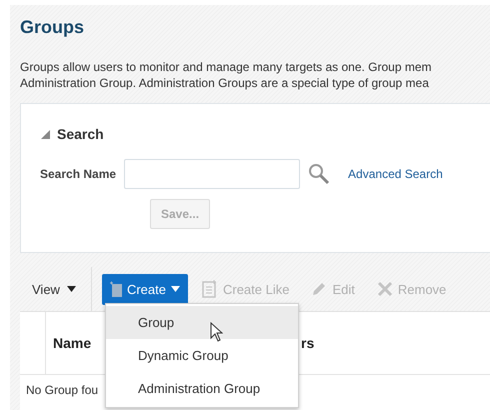  I want to click on search-icon, so click(319, 174).